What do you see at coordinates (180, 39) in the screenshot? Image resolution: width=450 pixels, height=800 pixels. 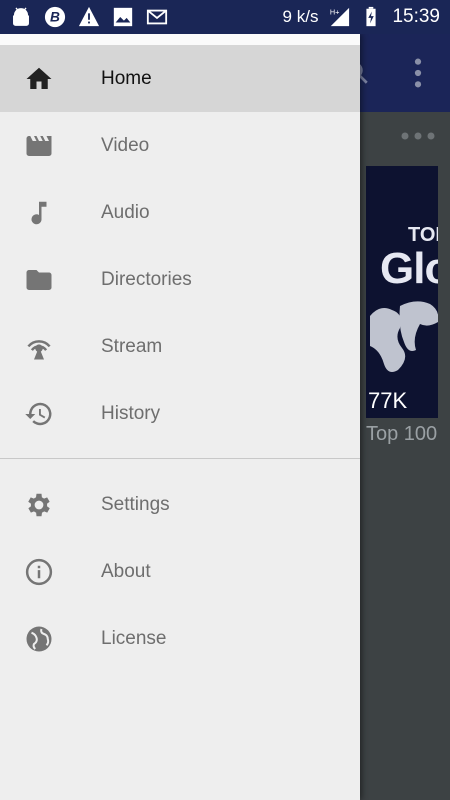 I see `drawer-header` at bounding box center [180, 39].